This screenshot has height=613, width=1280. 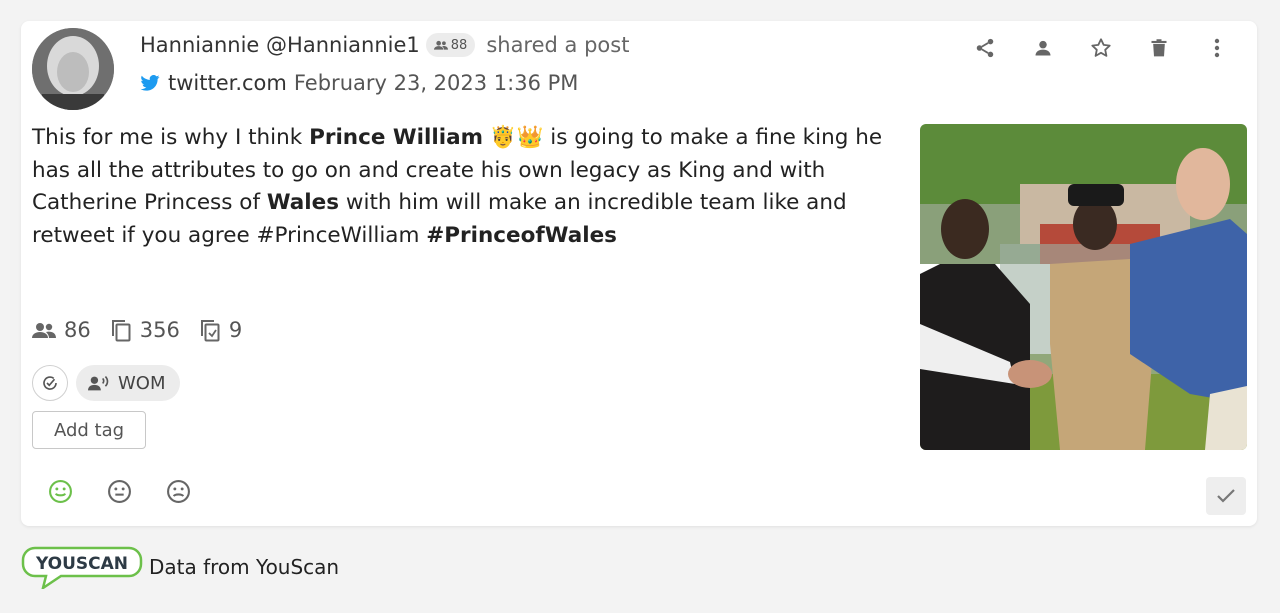 What do you see at coordinates (199, 45) in the screenshot?
I see `author-name: Hanniannie` at bounding box center [199, 45].